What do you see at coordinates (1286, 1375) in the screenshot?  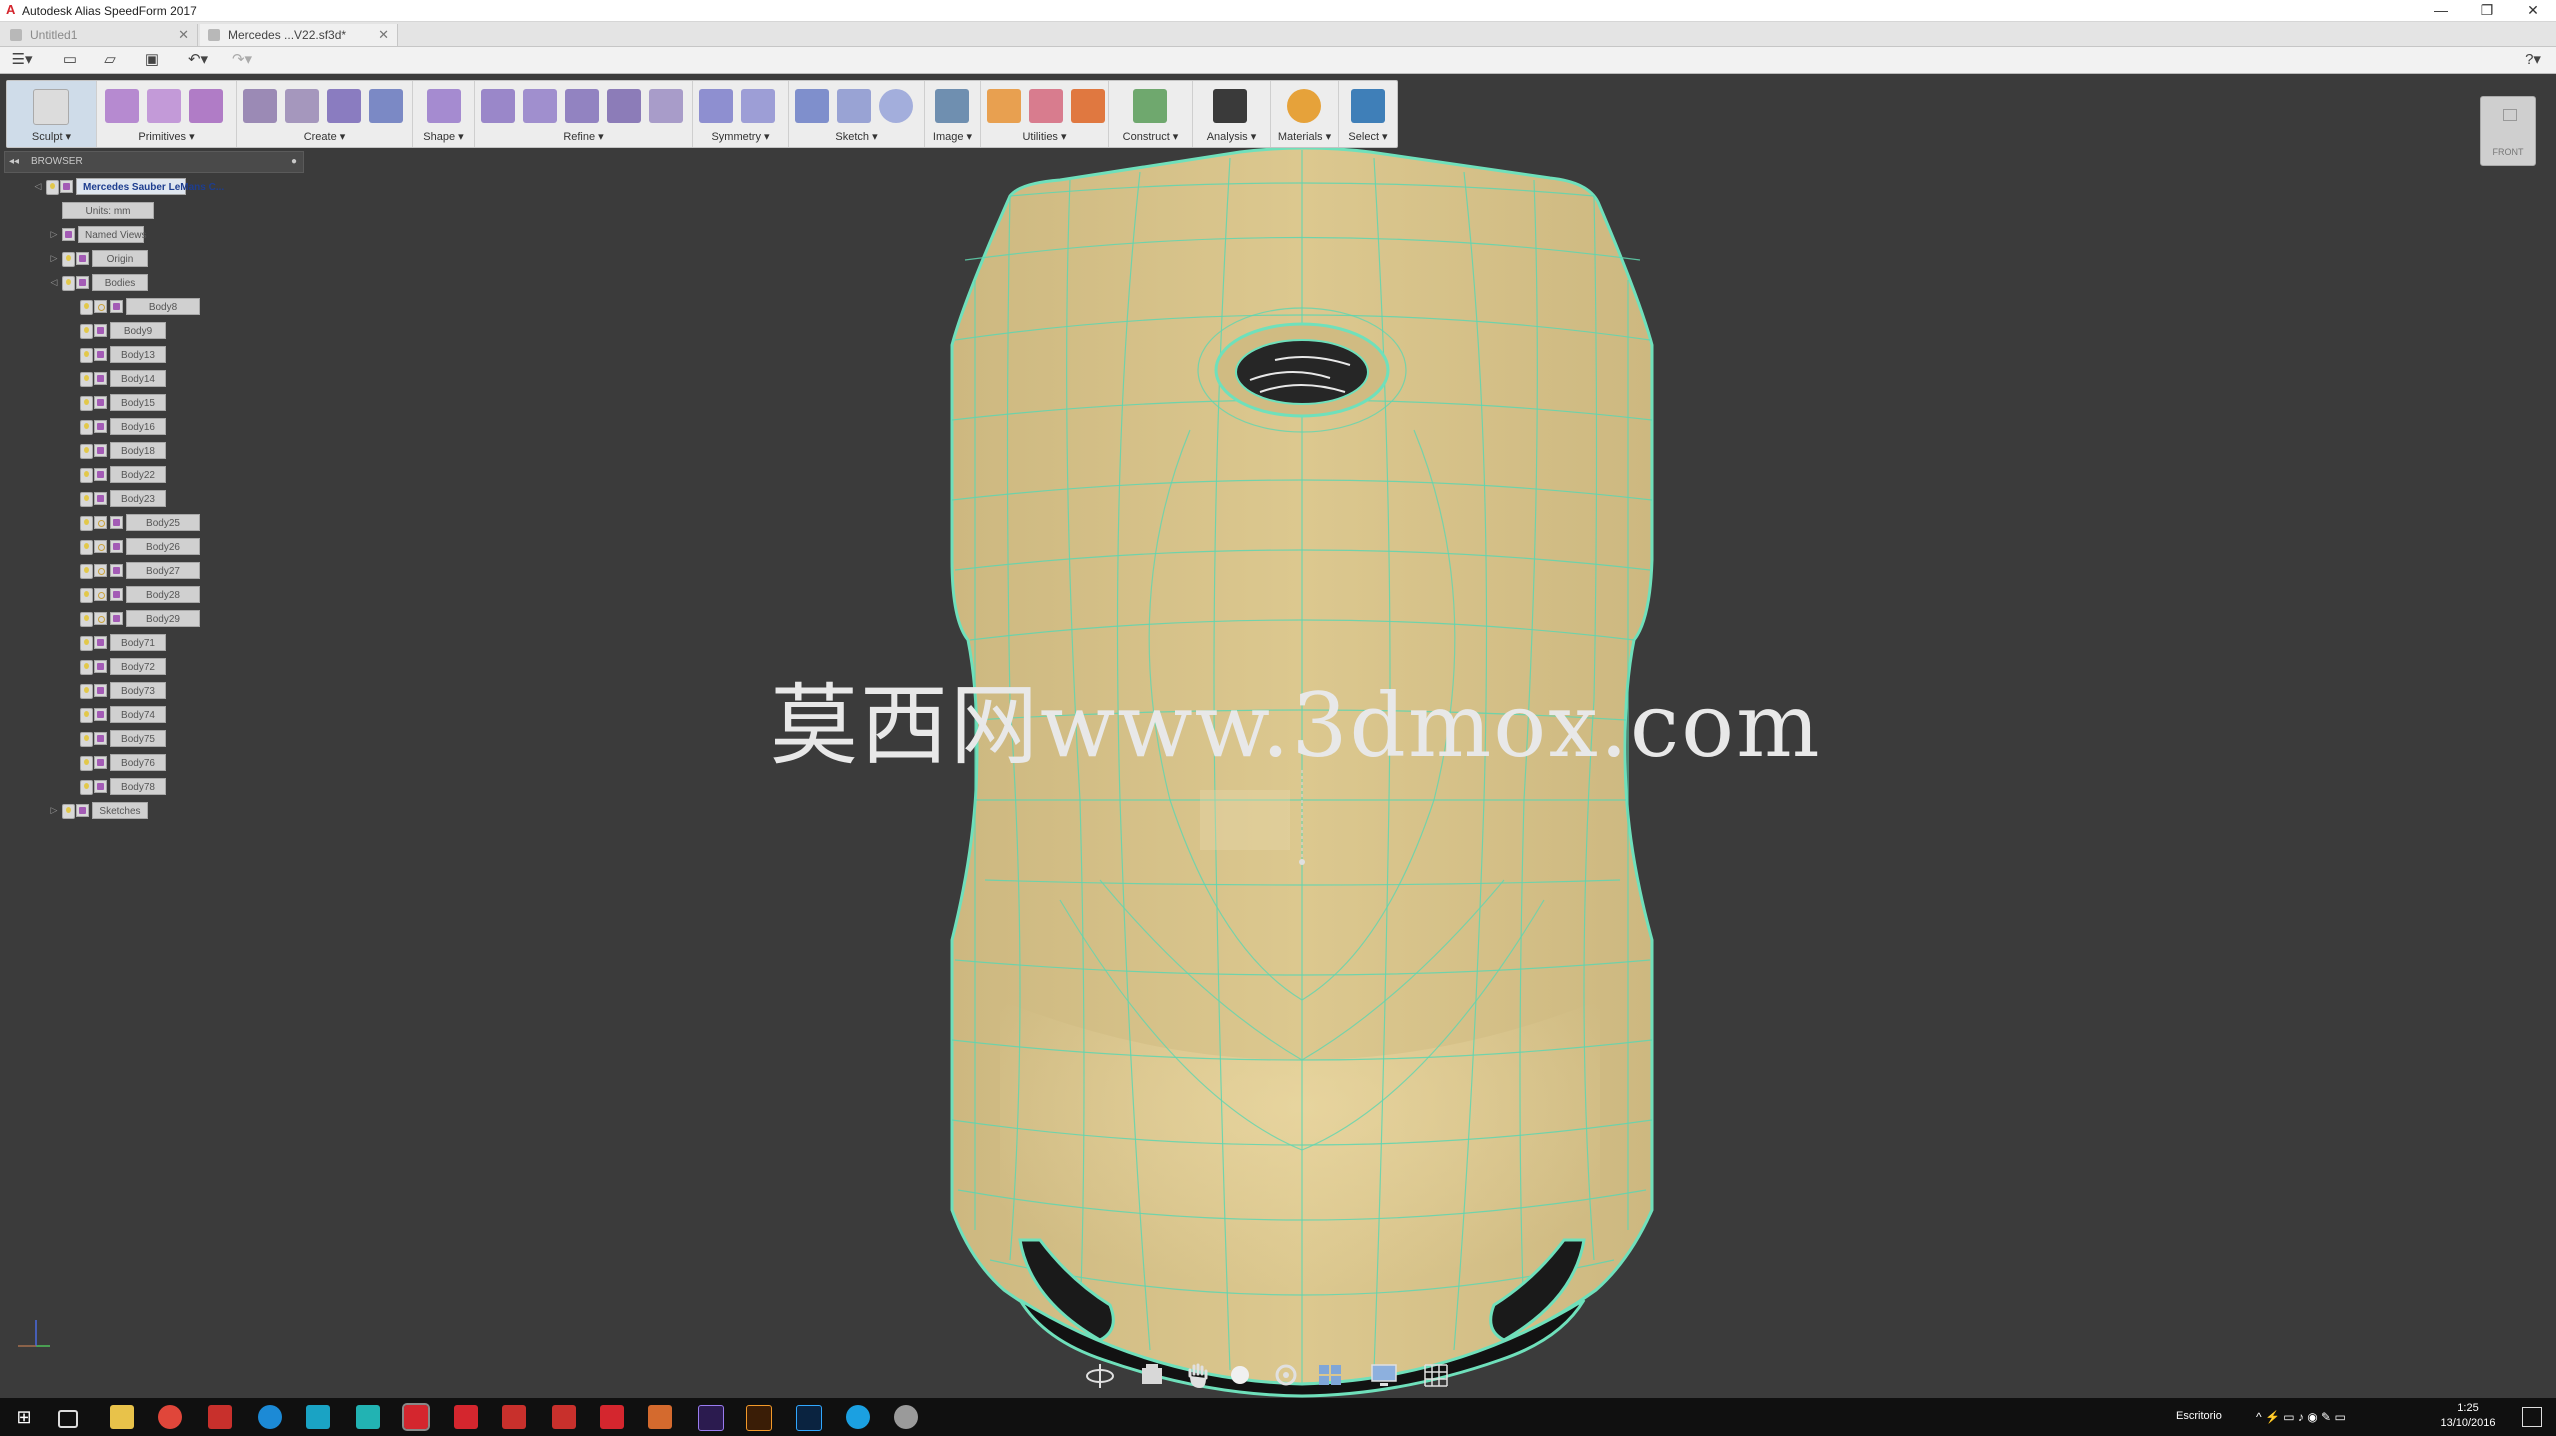 I see `fit-icon` at bounding box center [1286, 1375].